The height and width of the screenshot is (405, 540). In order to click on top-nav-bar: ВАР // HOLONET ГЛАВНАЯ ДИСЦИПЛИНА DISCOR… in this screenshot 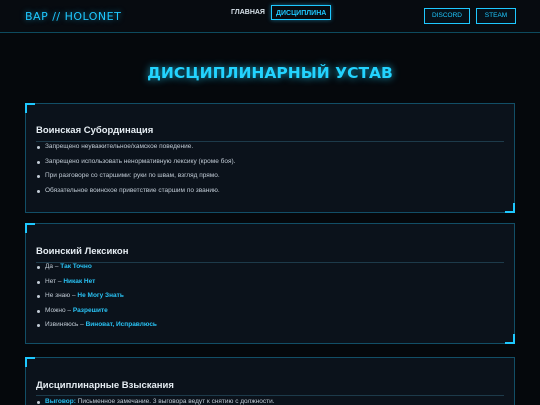, I will do `click(270, 16)`.